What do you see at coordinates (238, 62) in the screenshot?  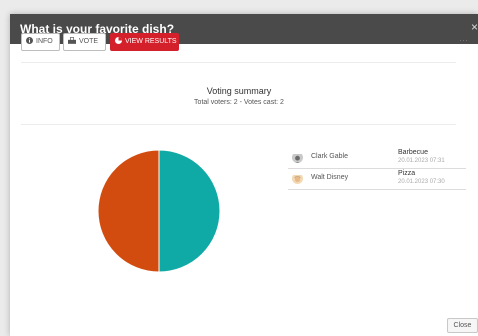 I see `toolbar-divider` at bounding box center [238, 62].